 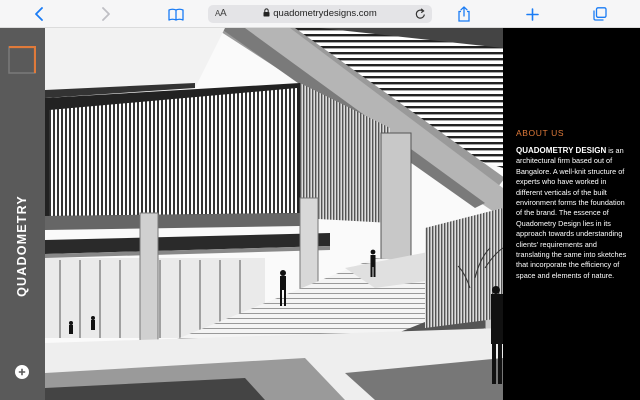 I want to click on share-button, so click(x=464, y=14).